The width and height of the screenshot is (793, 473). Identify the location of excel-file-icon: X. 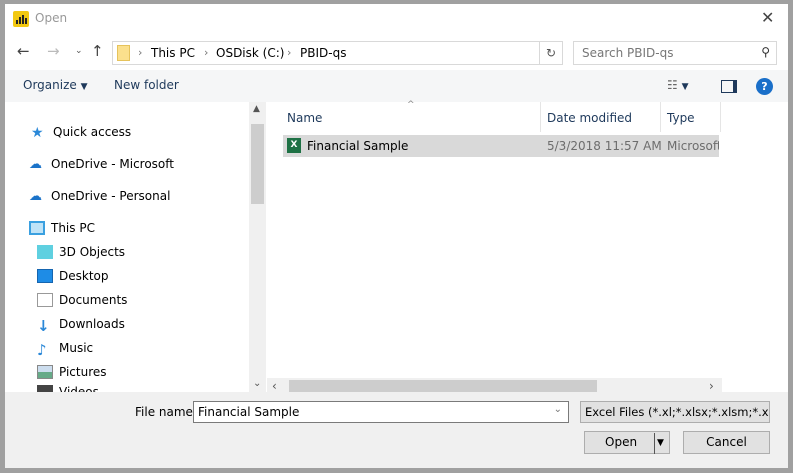
(294, 145).